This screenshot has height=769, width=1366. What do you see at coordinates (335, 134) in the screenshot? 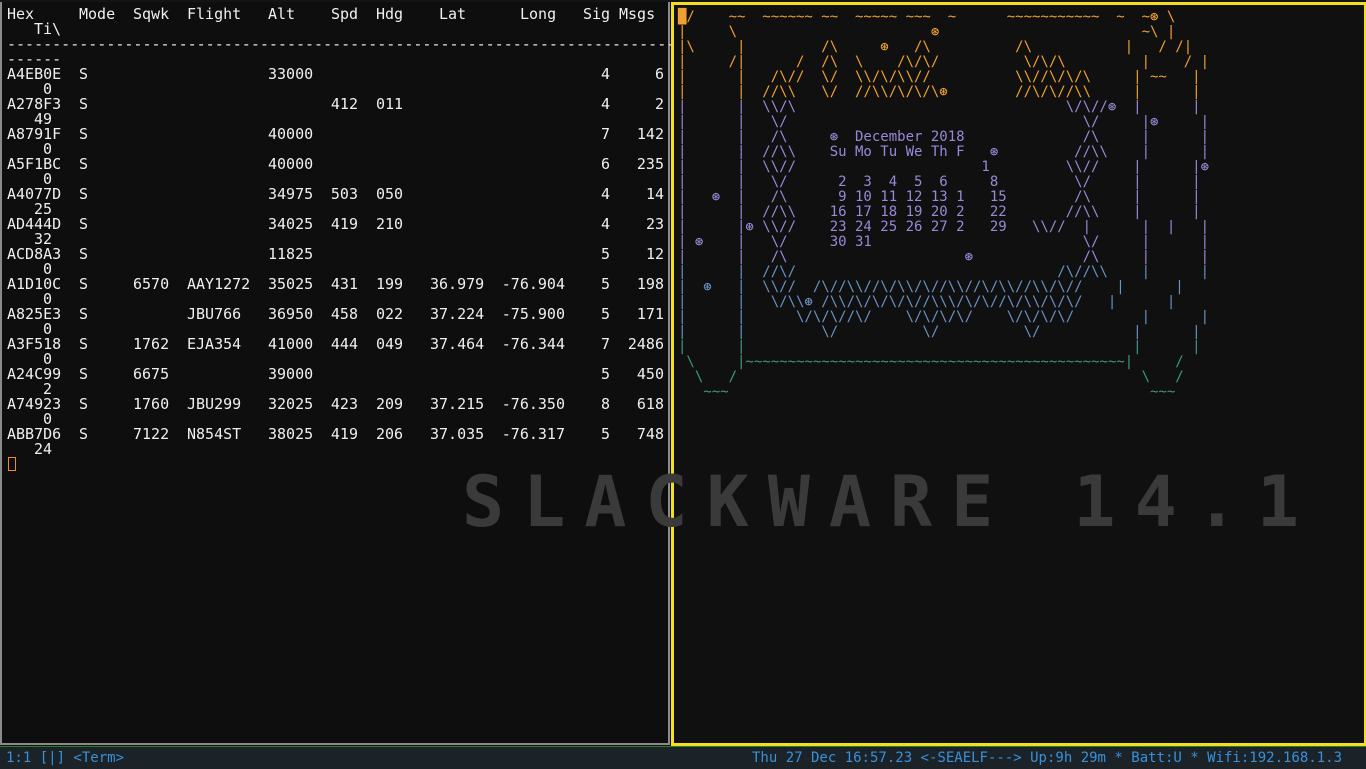
I see `table-row: A8791F S 40000 7 142` at bounding box center [335, 134].